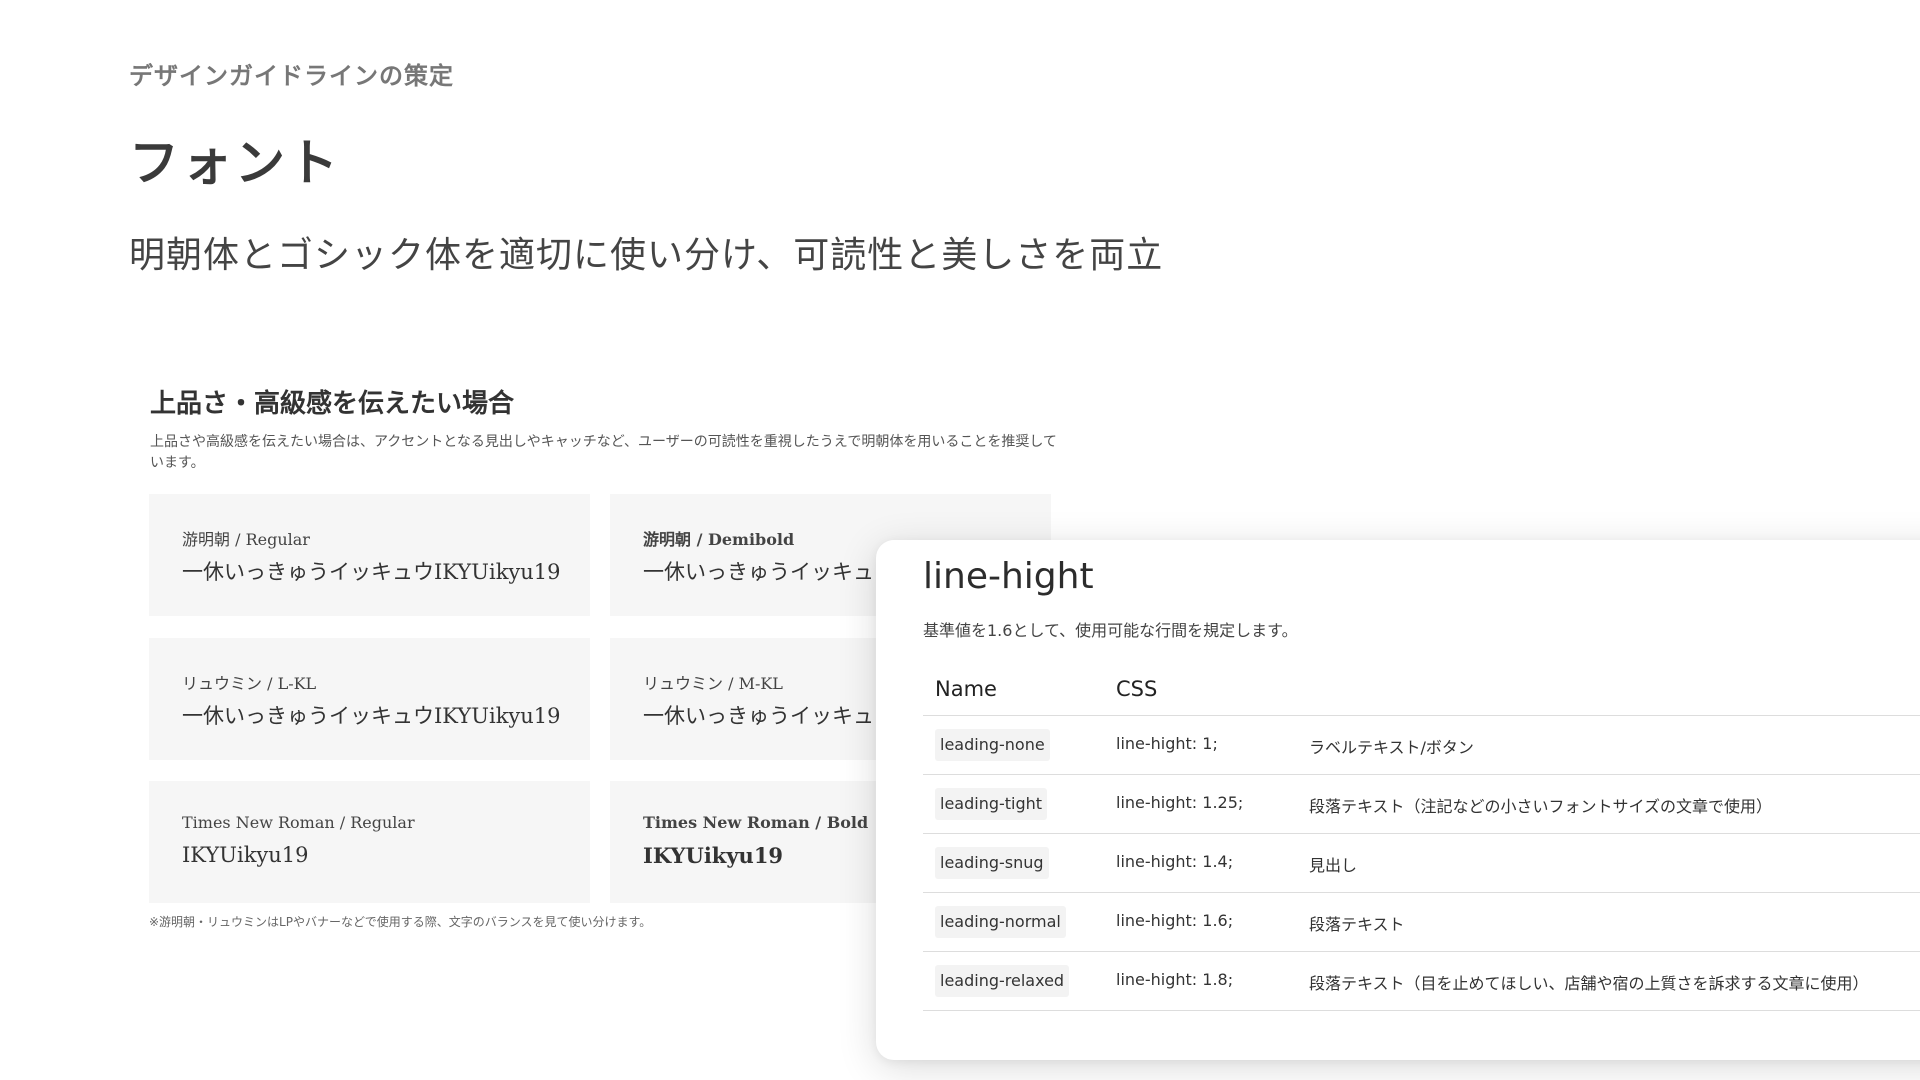  What do you see at coordinates (1008, 576) in the screenshot?
I see `panel-title: line-hight` at bounding box center [1008, 576].